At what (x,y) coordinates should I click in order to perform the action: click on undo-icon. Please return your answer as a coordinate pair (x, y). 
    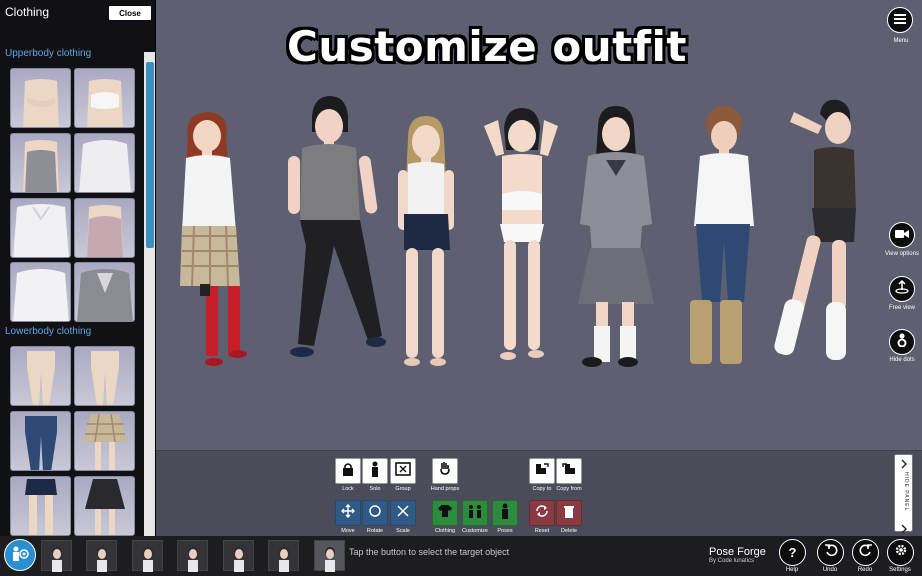
    Looking at the image, I should click on (831, 552).